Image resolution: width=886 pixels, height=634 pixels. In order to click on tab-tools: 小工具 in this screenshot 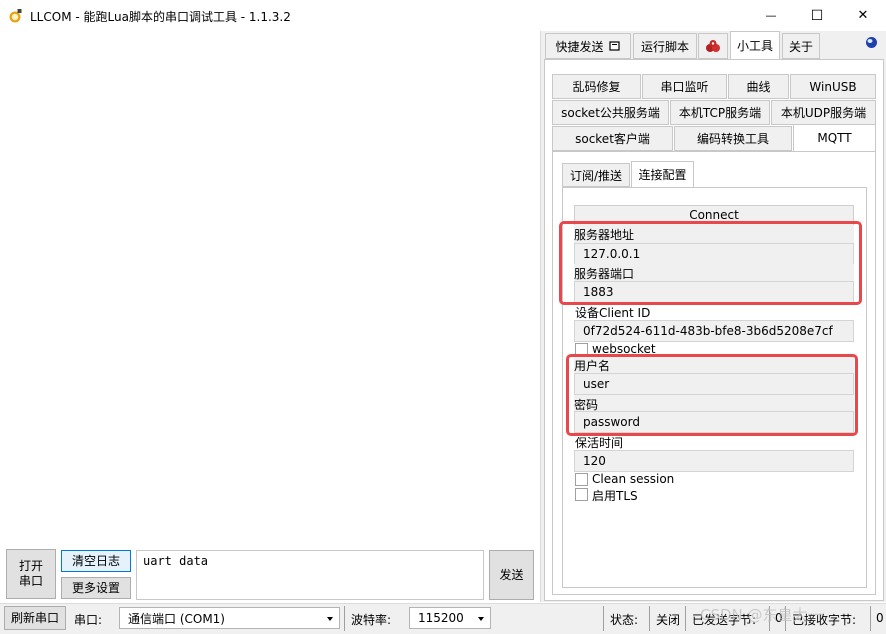, I will do `click(755, 45)`.